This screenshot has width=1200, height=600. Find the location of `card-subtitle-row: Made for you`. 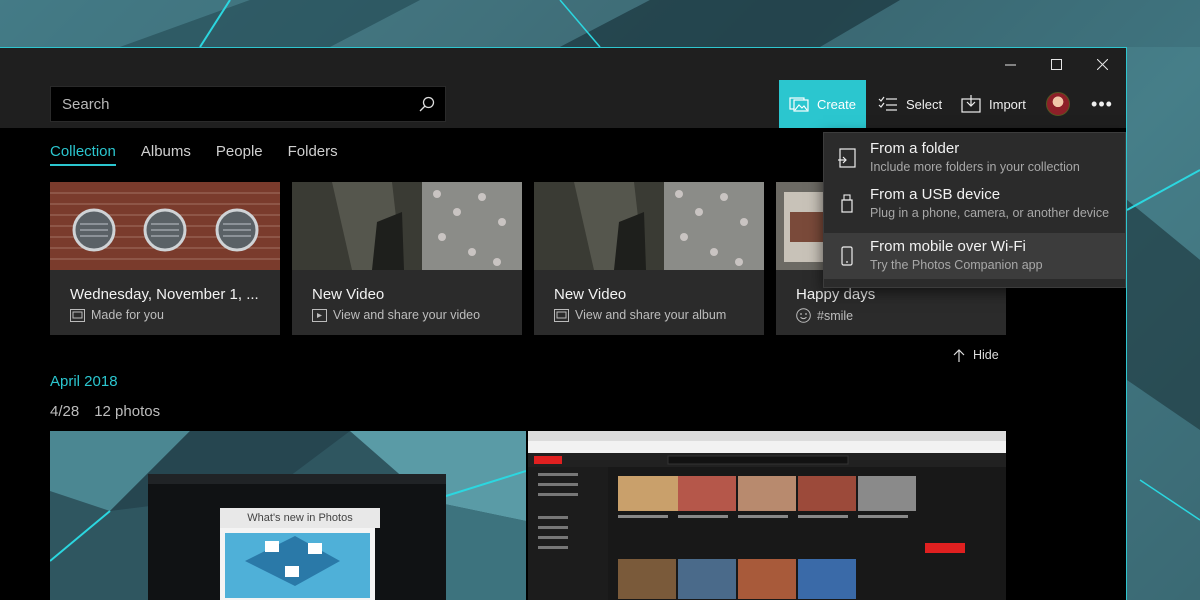

card-subtitle-row: Made for you is located at coordinates (117, 315).